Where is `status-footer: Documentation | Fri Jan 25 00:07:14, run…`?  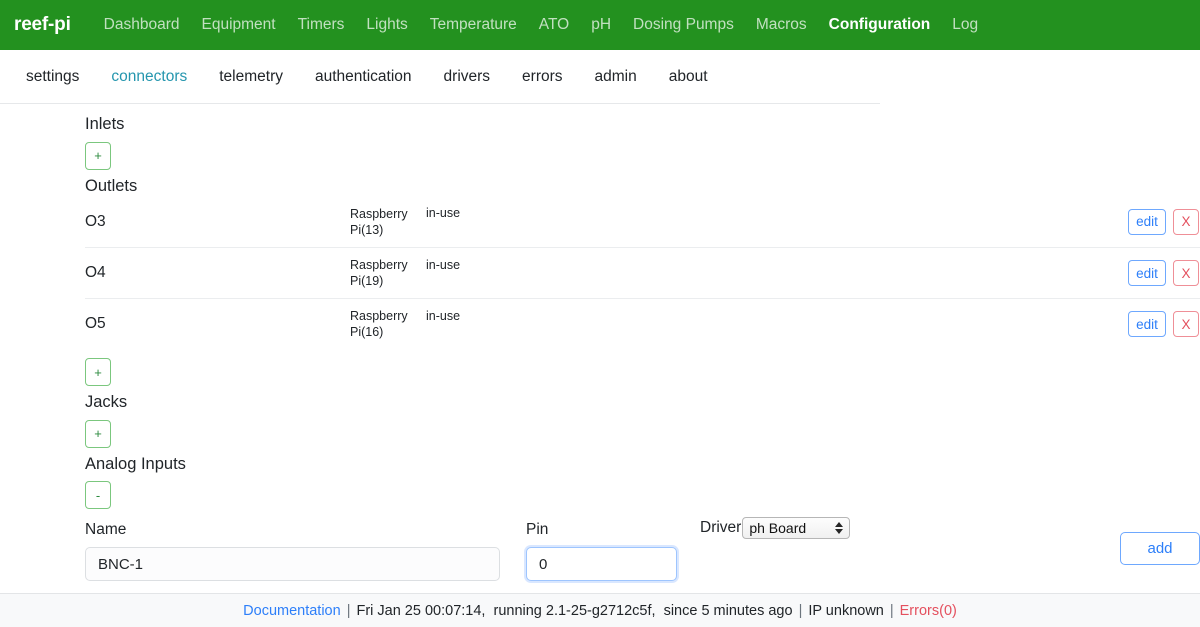 status-footer: Documentation | Fri Jan 25 00:07:14, run… is located at coordinates (600, 610).